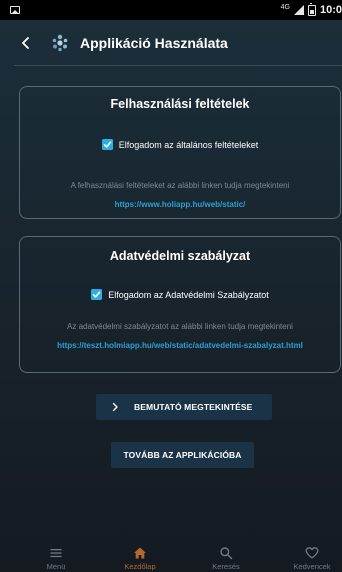 The width and height of the screenshot is (342, 572). I want to click on continue-button: TOVÁBB AZ APPLIKÁCIÓBA, so click(182, 455).